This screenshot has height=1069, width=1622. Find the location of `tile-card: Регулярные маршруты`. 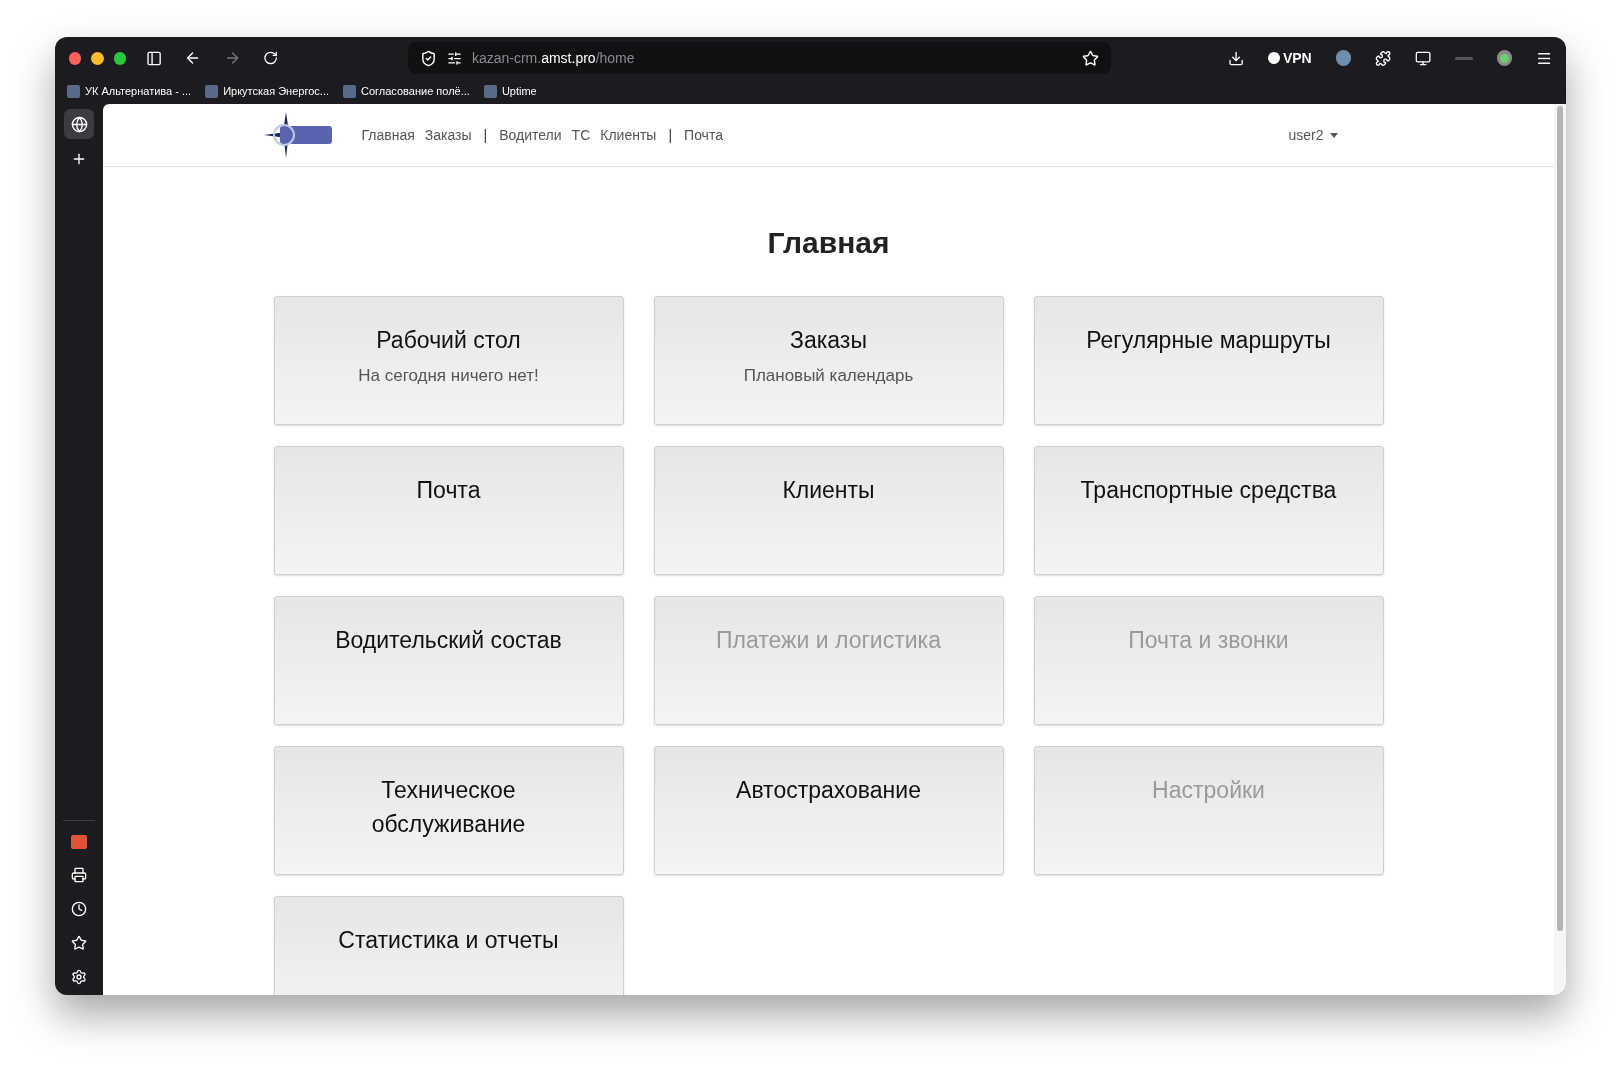

tile-card: Регулярные маршруты is located at coordinates (1208, 360).